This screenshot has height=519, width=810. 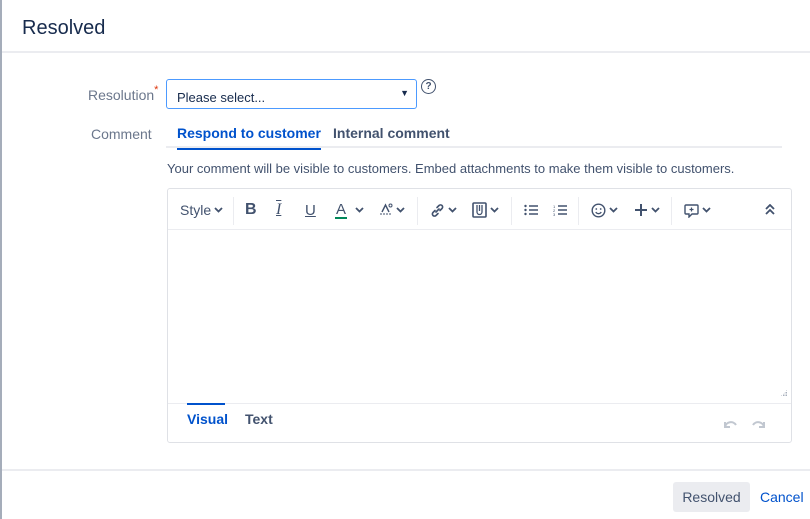 I want to click on text-color-icon: A, so click(x=341, y=209).